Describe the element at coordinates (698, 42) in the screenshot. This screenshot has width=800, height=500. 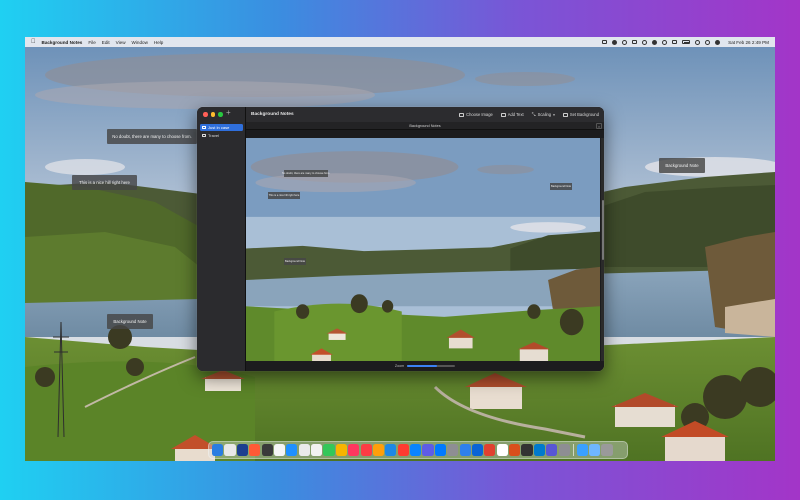
I see `wifi-icon` at that location.